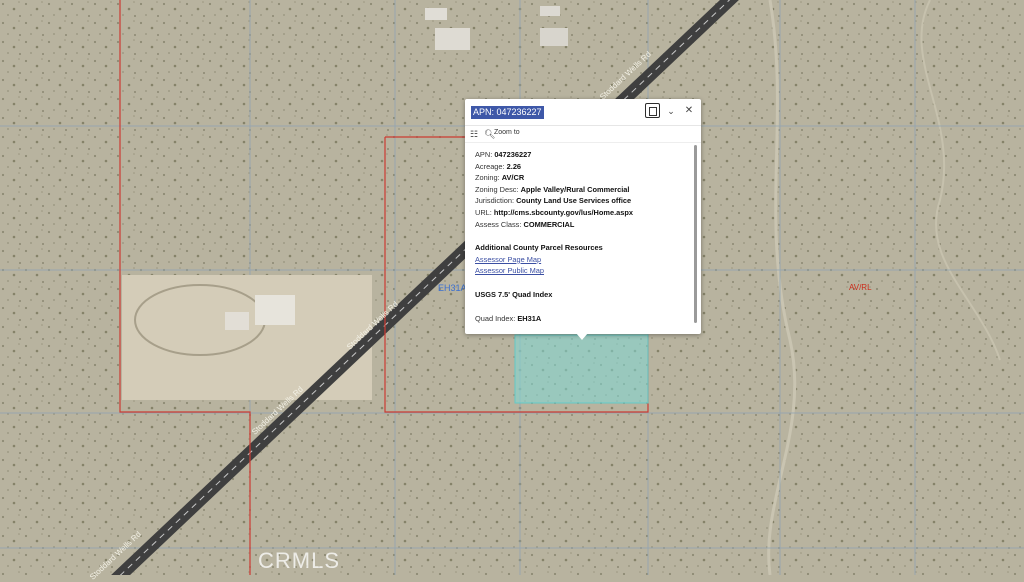 The width and height of the screenshot is (1024, 582). Describe the element at coordinates (671, 111) in the screenshot. I see `chevron-down-icon: ⌄` at that location.